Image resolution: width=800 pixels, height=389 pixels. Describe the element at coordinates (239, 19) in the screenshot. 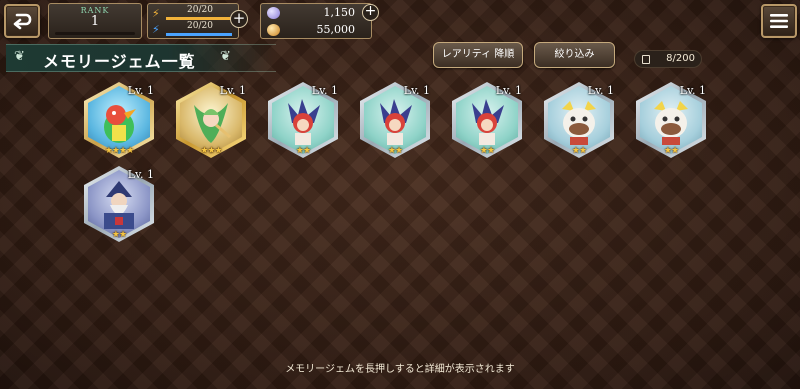

I see `add-stamina-button: +` at that location.